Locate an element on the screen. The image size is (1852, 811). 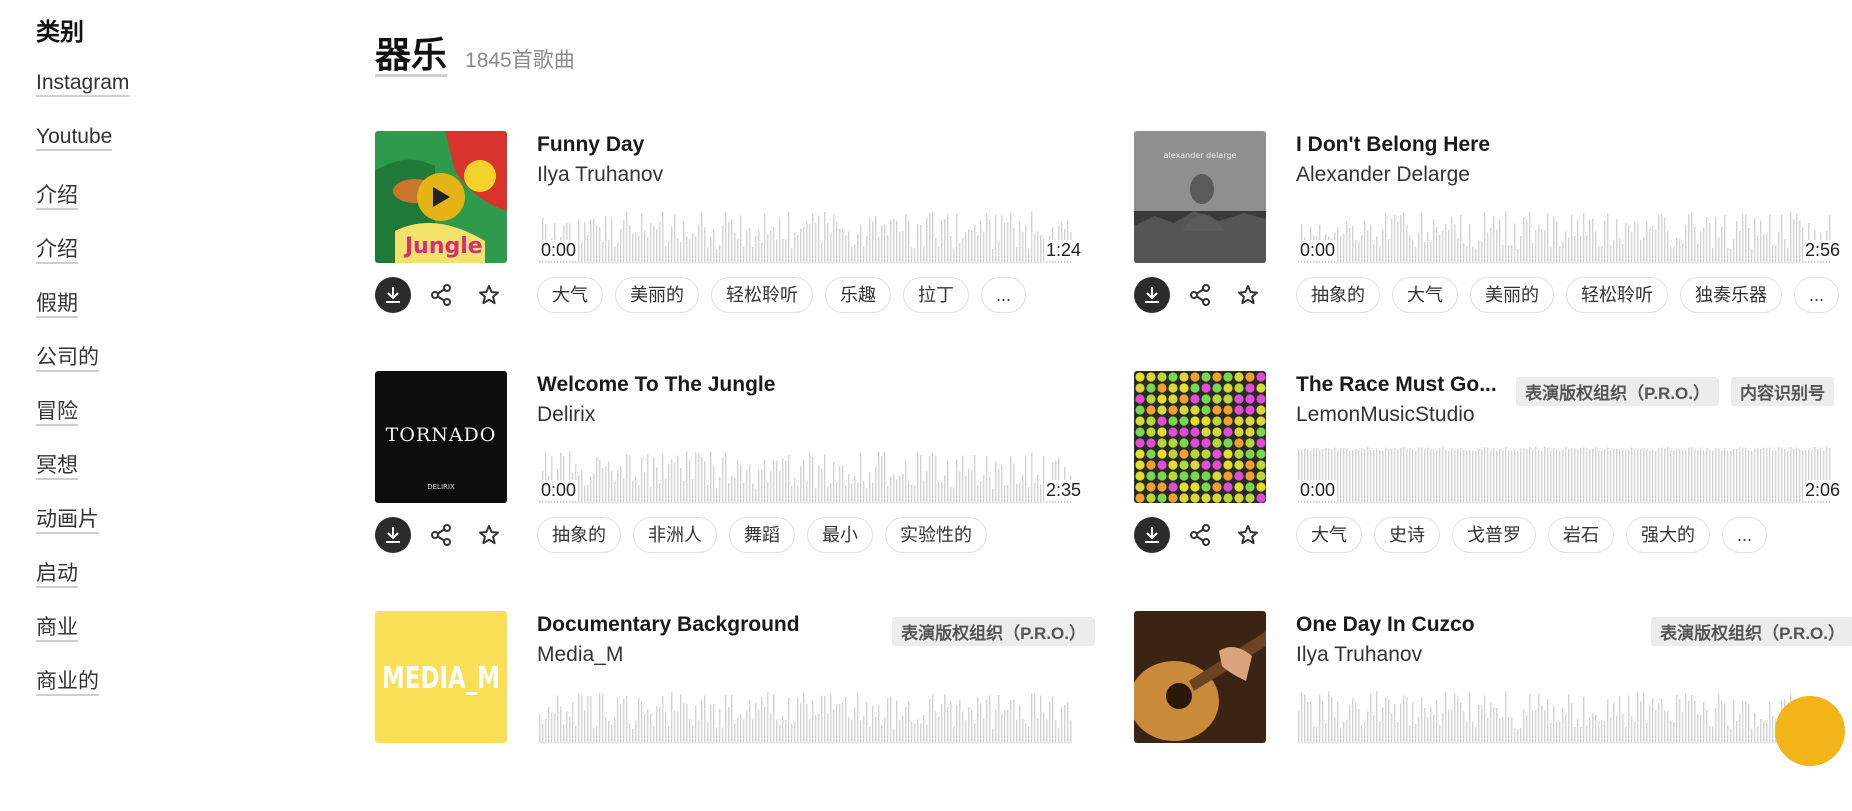
tag-chip: 岩石 is located at coordinates (1581, 535).